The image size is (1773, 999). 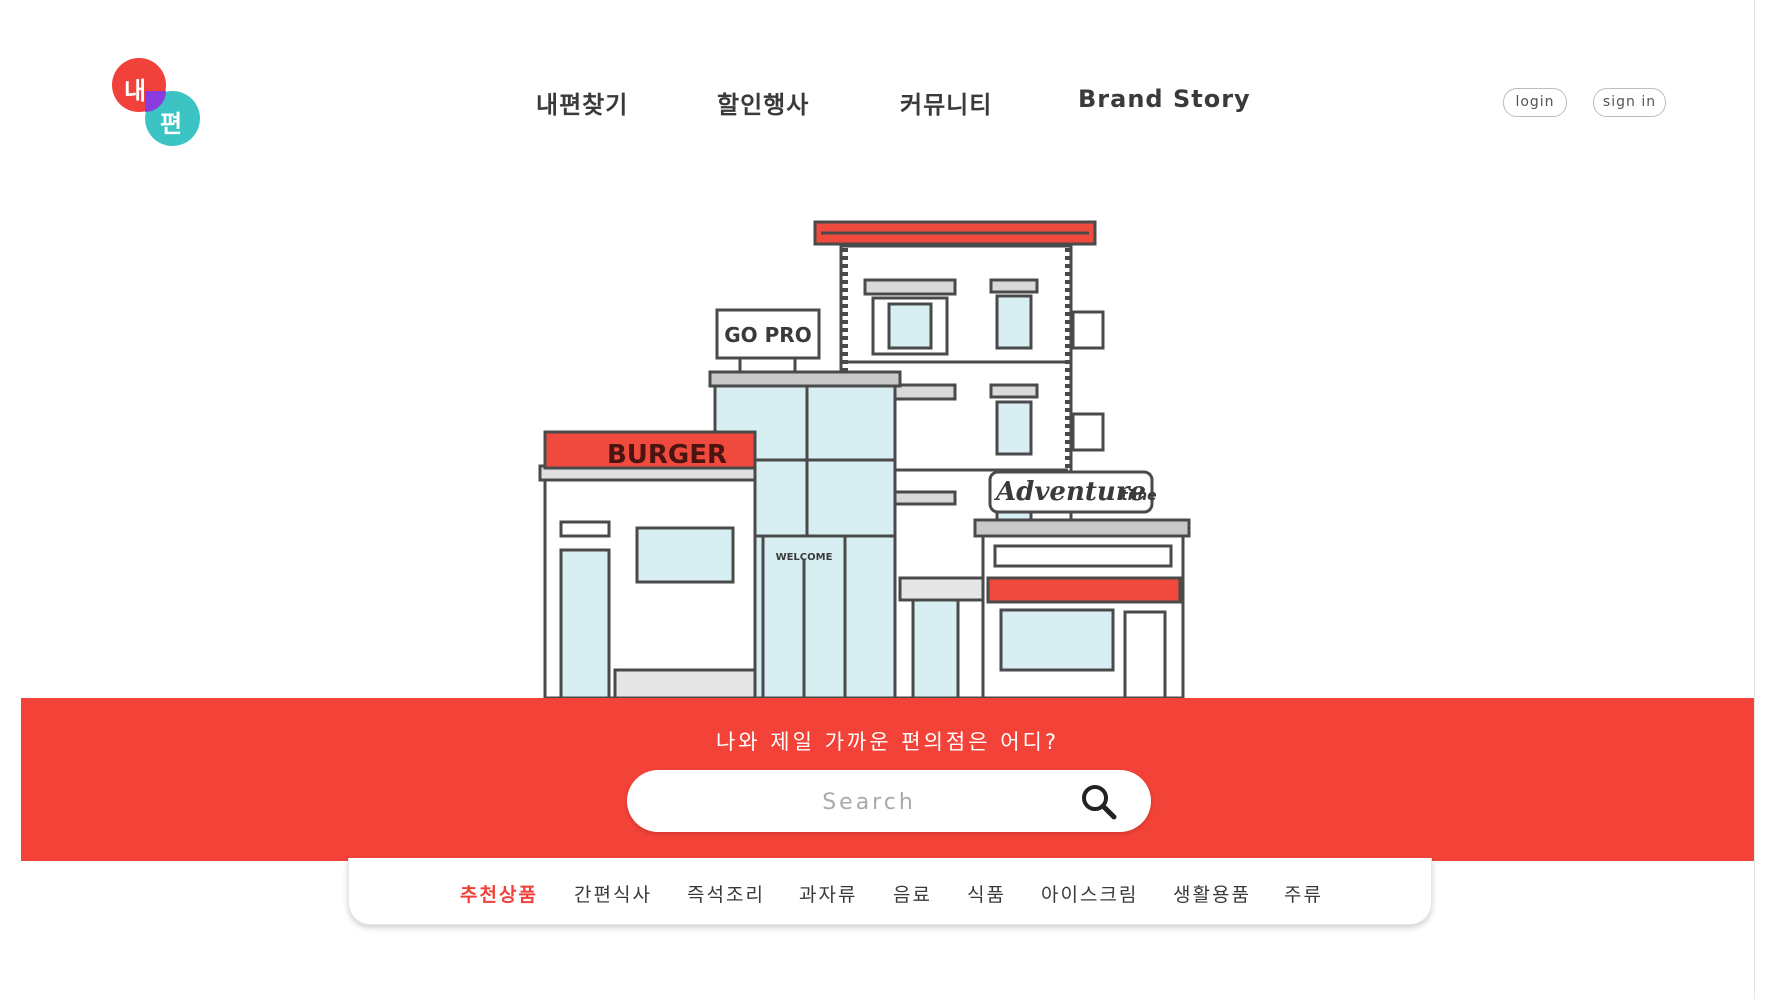 I want to click on category-household: 생활용품, so click(x=1212, y=893).